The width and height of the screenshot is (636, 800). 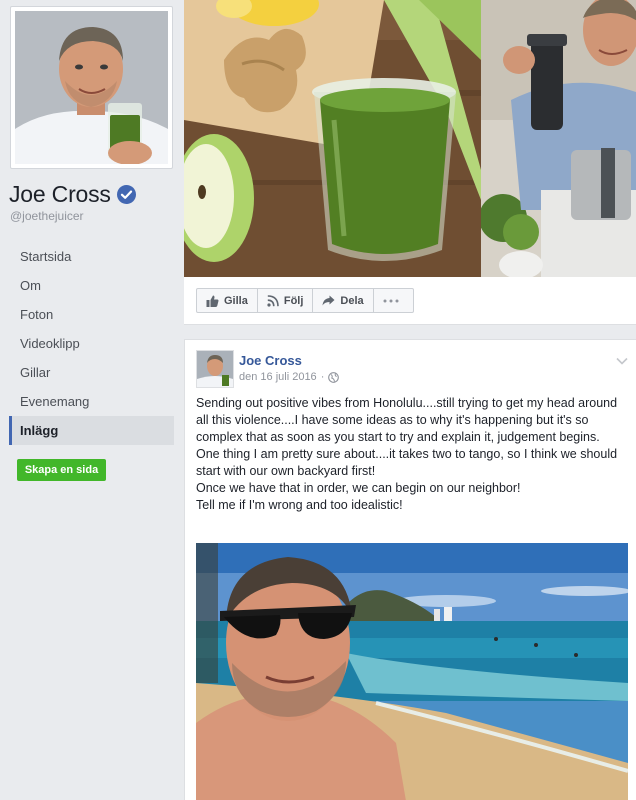 I want to click on page-handle: @joethejuicer, so click(x=47, y=216).